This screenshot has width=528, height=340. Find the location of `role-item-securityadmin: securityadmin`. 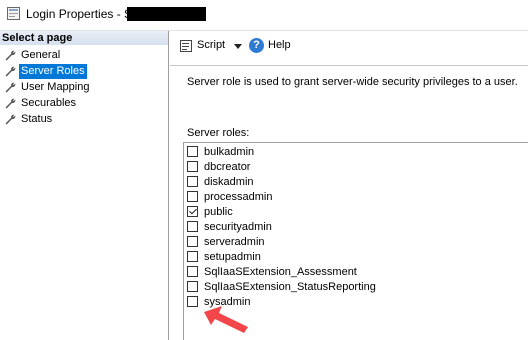

role-item-securityadmin: securityadmin is located at coordinates (357, 227).